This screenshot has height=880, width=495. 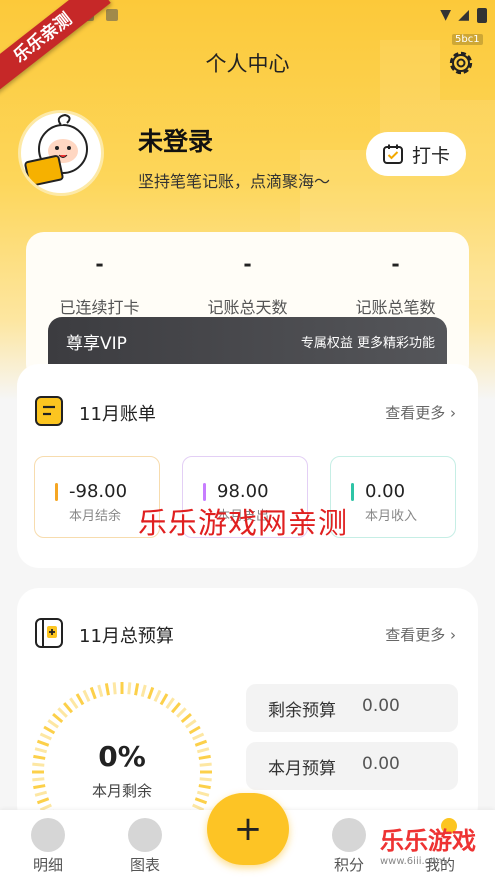 I want to click on income-label: 本月收入, so click(x=391, y=516).